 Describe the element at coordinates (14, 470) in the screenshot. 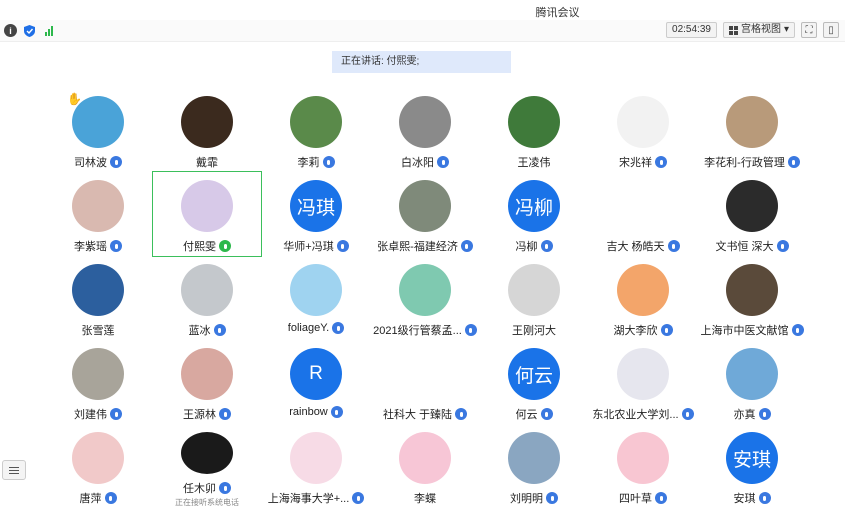

I see `menu-icon` at that location.